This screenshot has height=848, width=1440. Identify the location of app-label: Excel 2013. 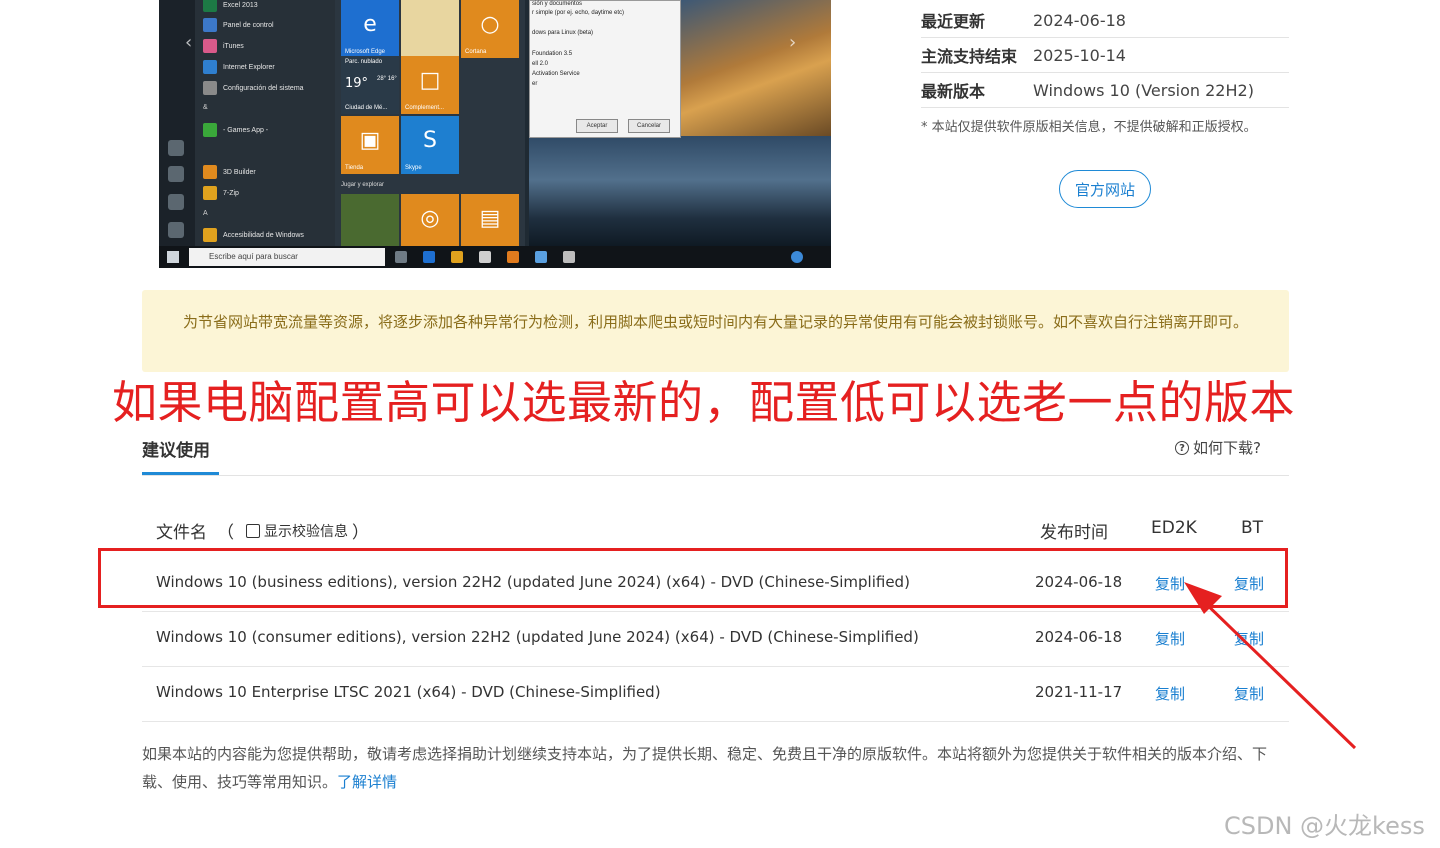
(240, 5).